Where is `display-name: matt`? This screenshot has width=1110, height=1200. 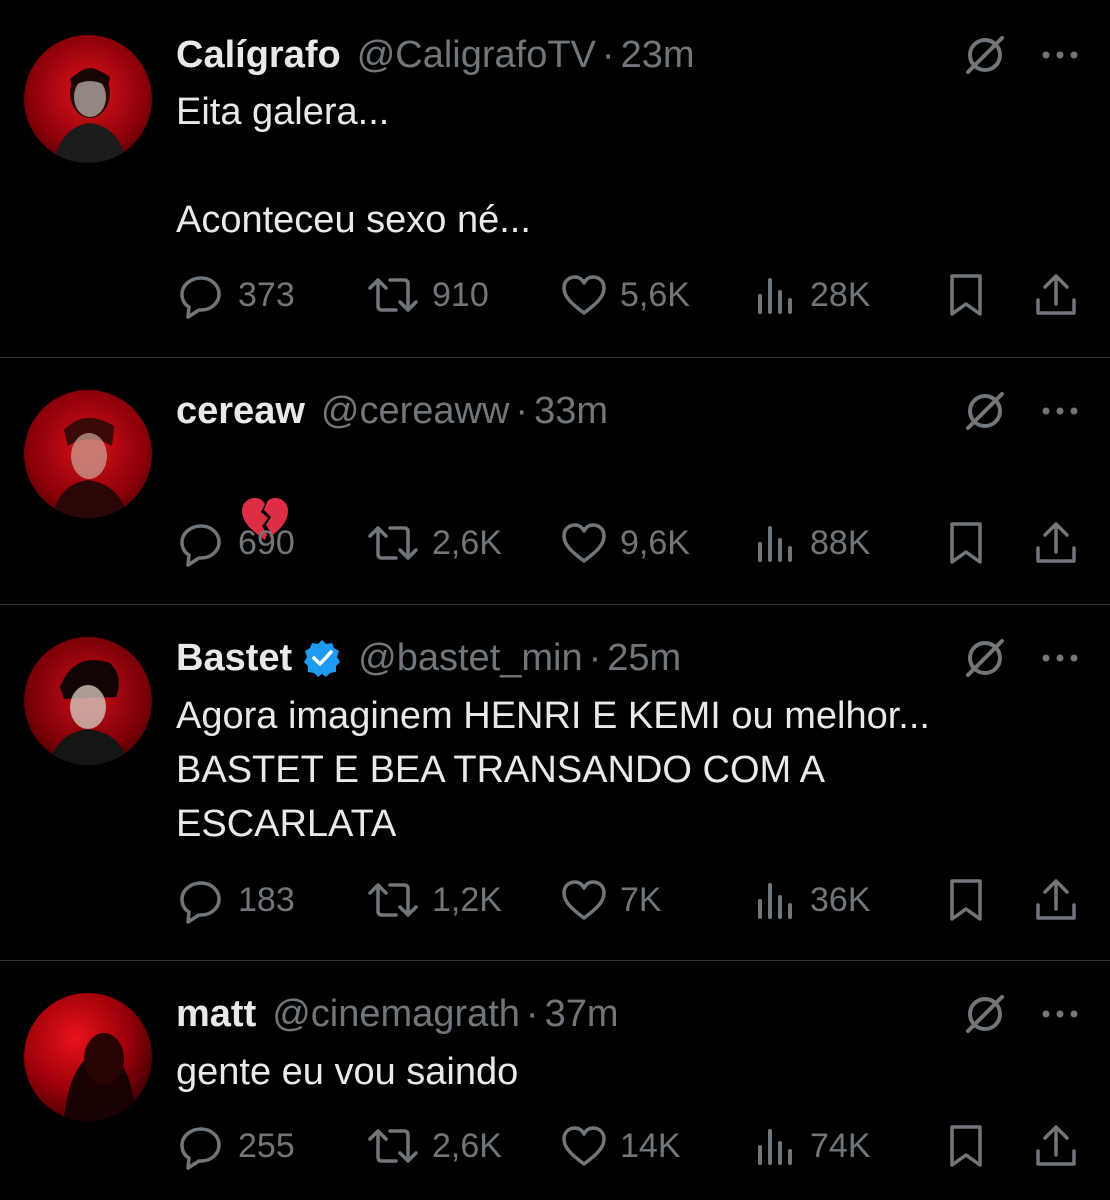
display-name: matt is located at coordinates (216, 1014).